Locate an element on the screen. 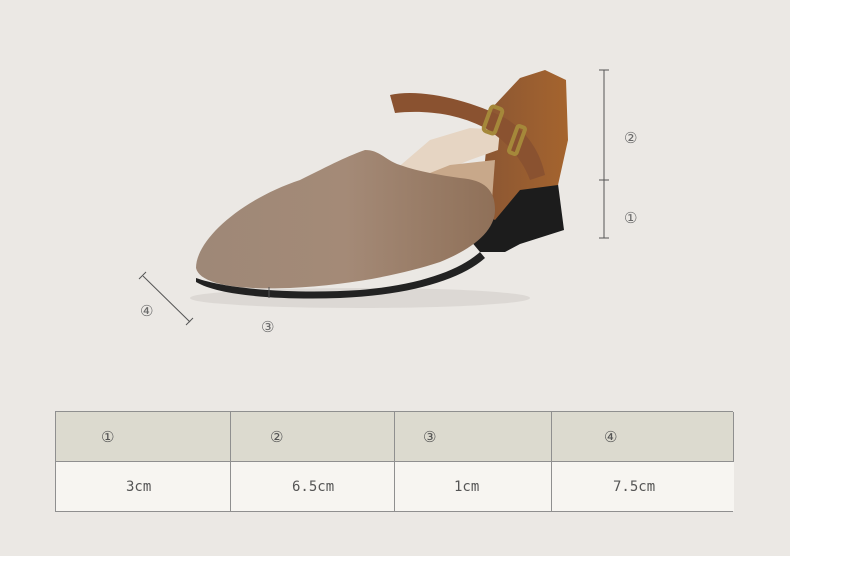 The image size is (847, 574). table-header-cell: ④ is located at coordinates (643, 437).